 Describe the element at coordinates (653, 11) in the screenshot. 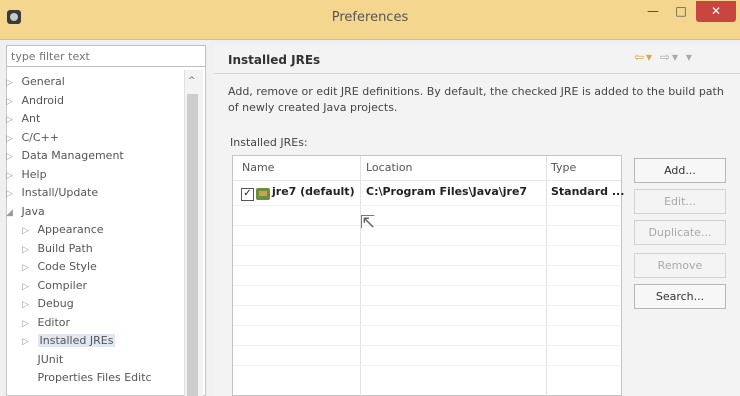

I see `minimize-button: —` at that location.